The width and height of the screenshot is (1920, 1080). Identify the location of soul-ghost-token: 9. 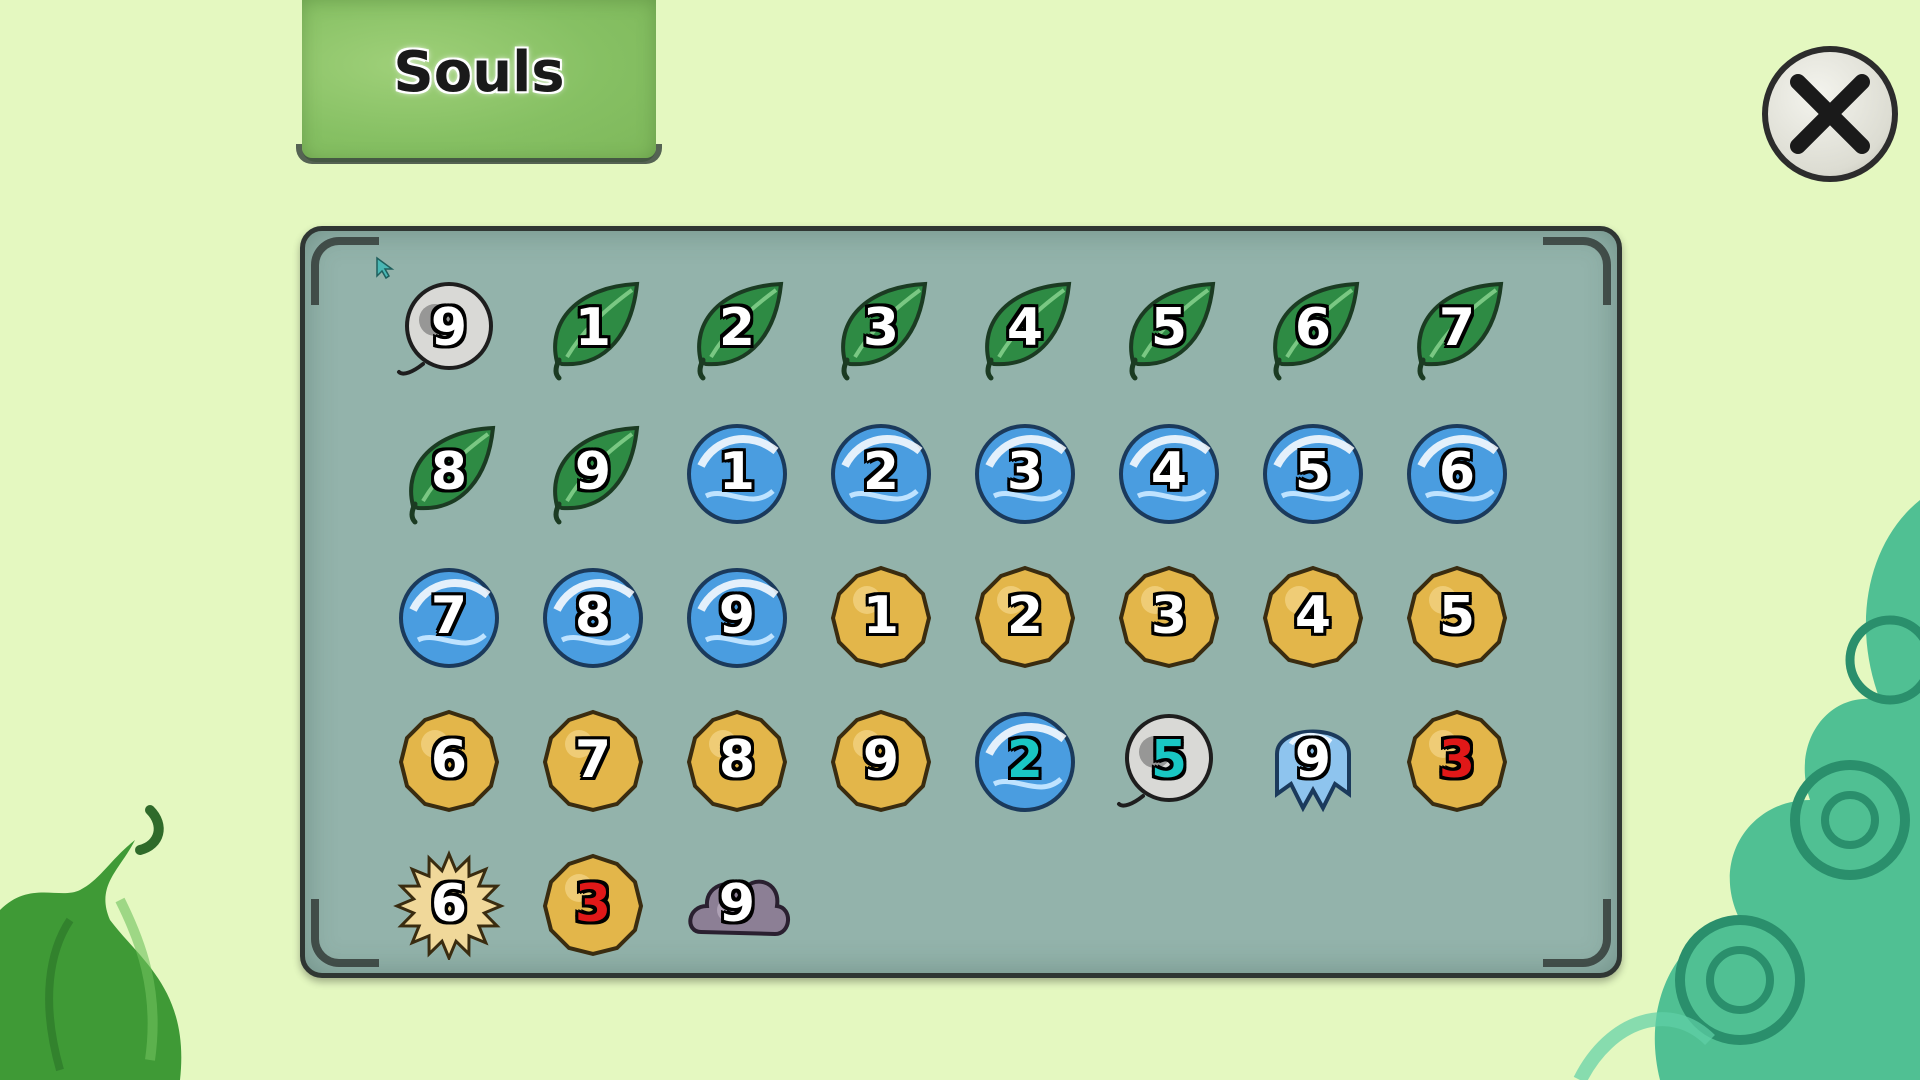
(1313, 760).